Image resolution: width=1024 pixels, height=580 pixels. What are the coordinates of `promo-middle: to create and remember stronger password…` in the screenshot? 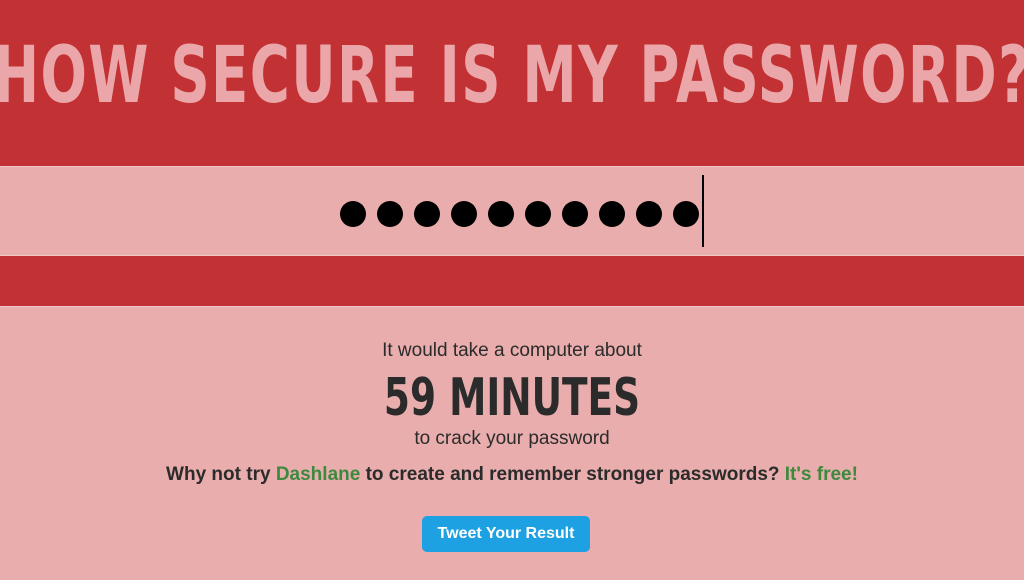 It's located at (572, 474).